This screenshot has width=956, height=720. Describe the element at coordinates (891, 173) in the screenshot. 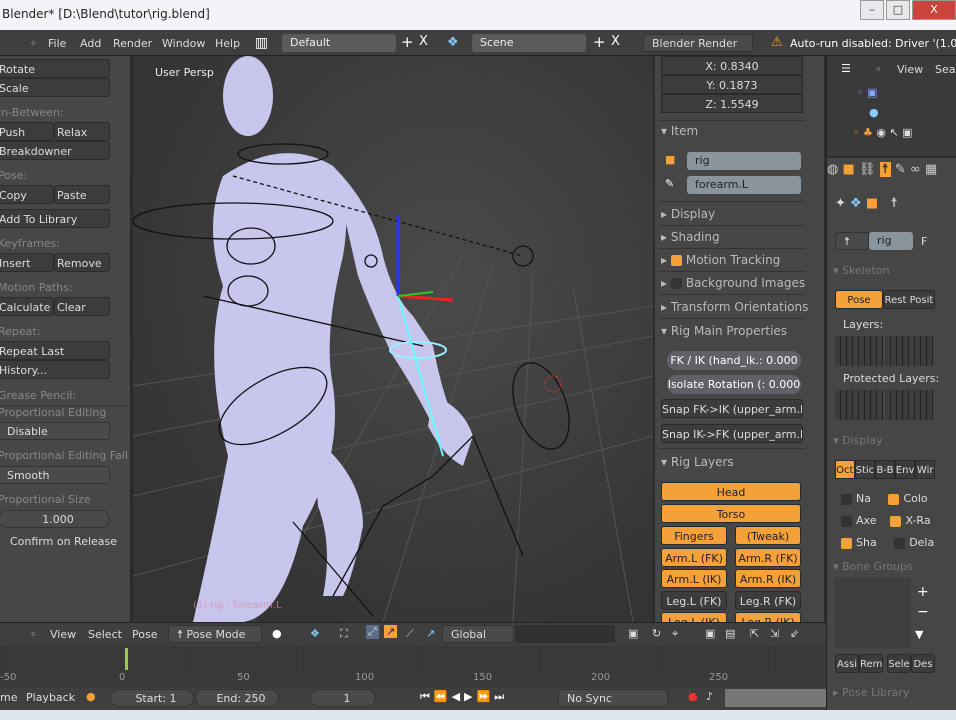

I see `properties-tabs: ◍ ■ ⛓ ☨ ✎ ∞ ▦` at that location.